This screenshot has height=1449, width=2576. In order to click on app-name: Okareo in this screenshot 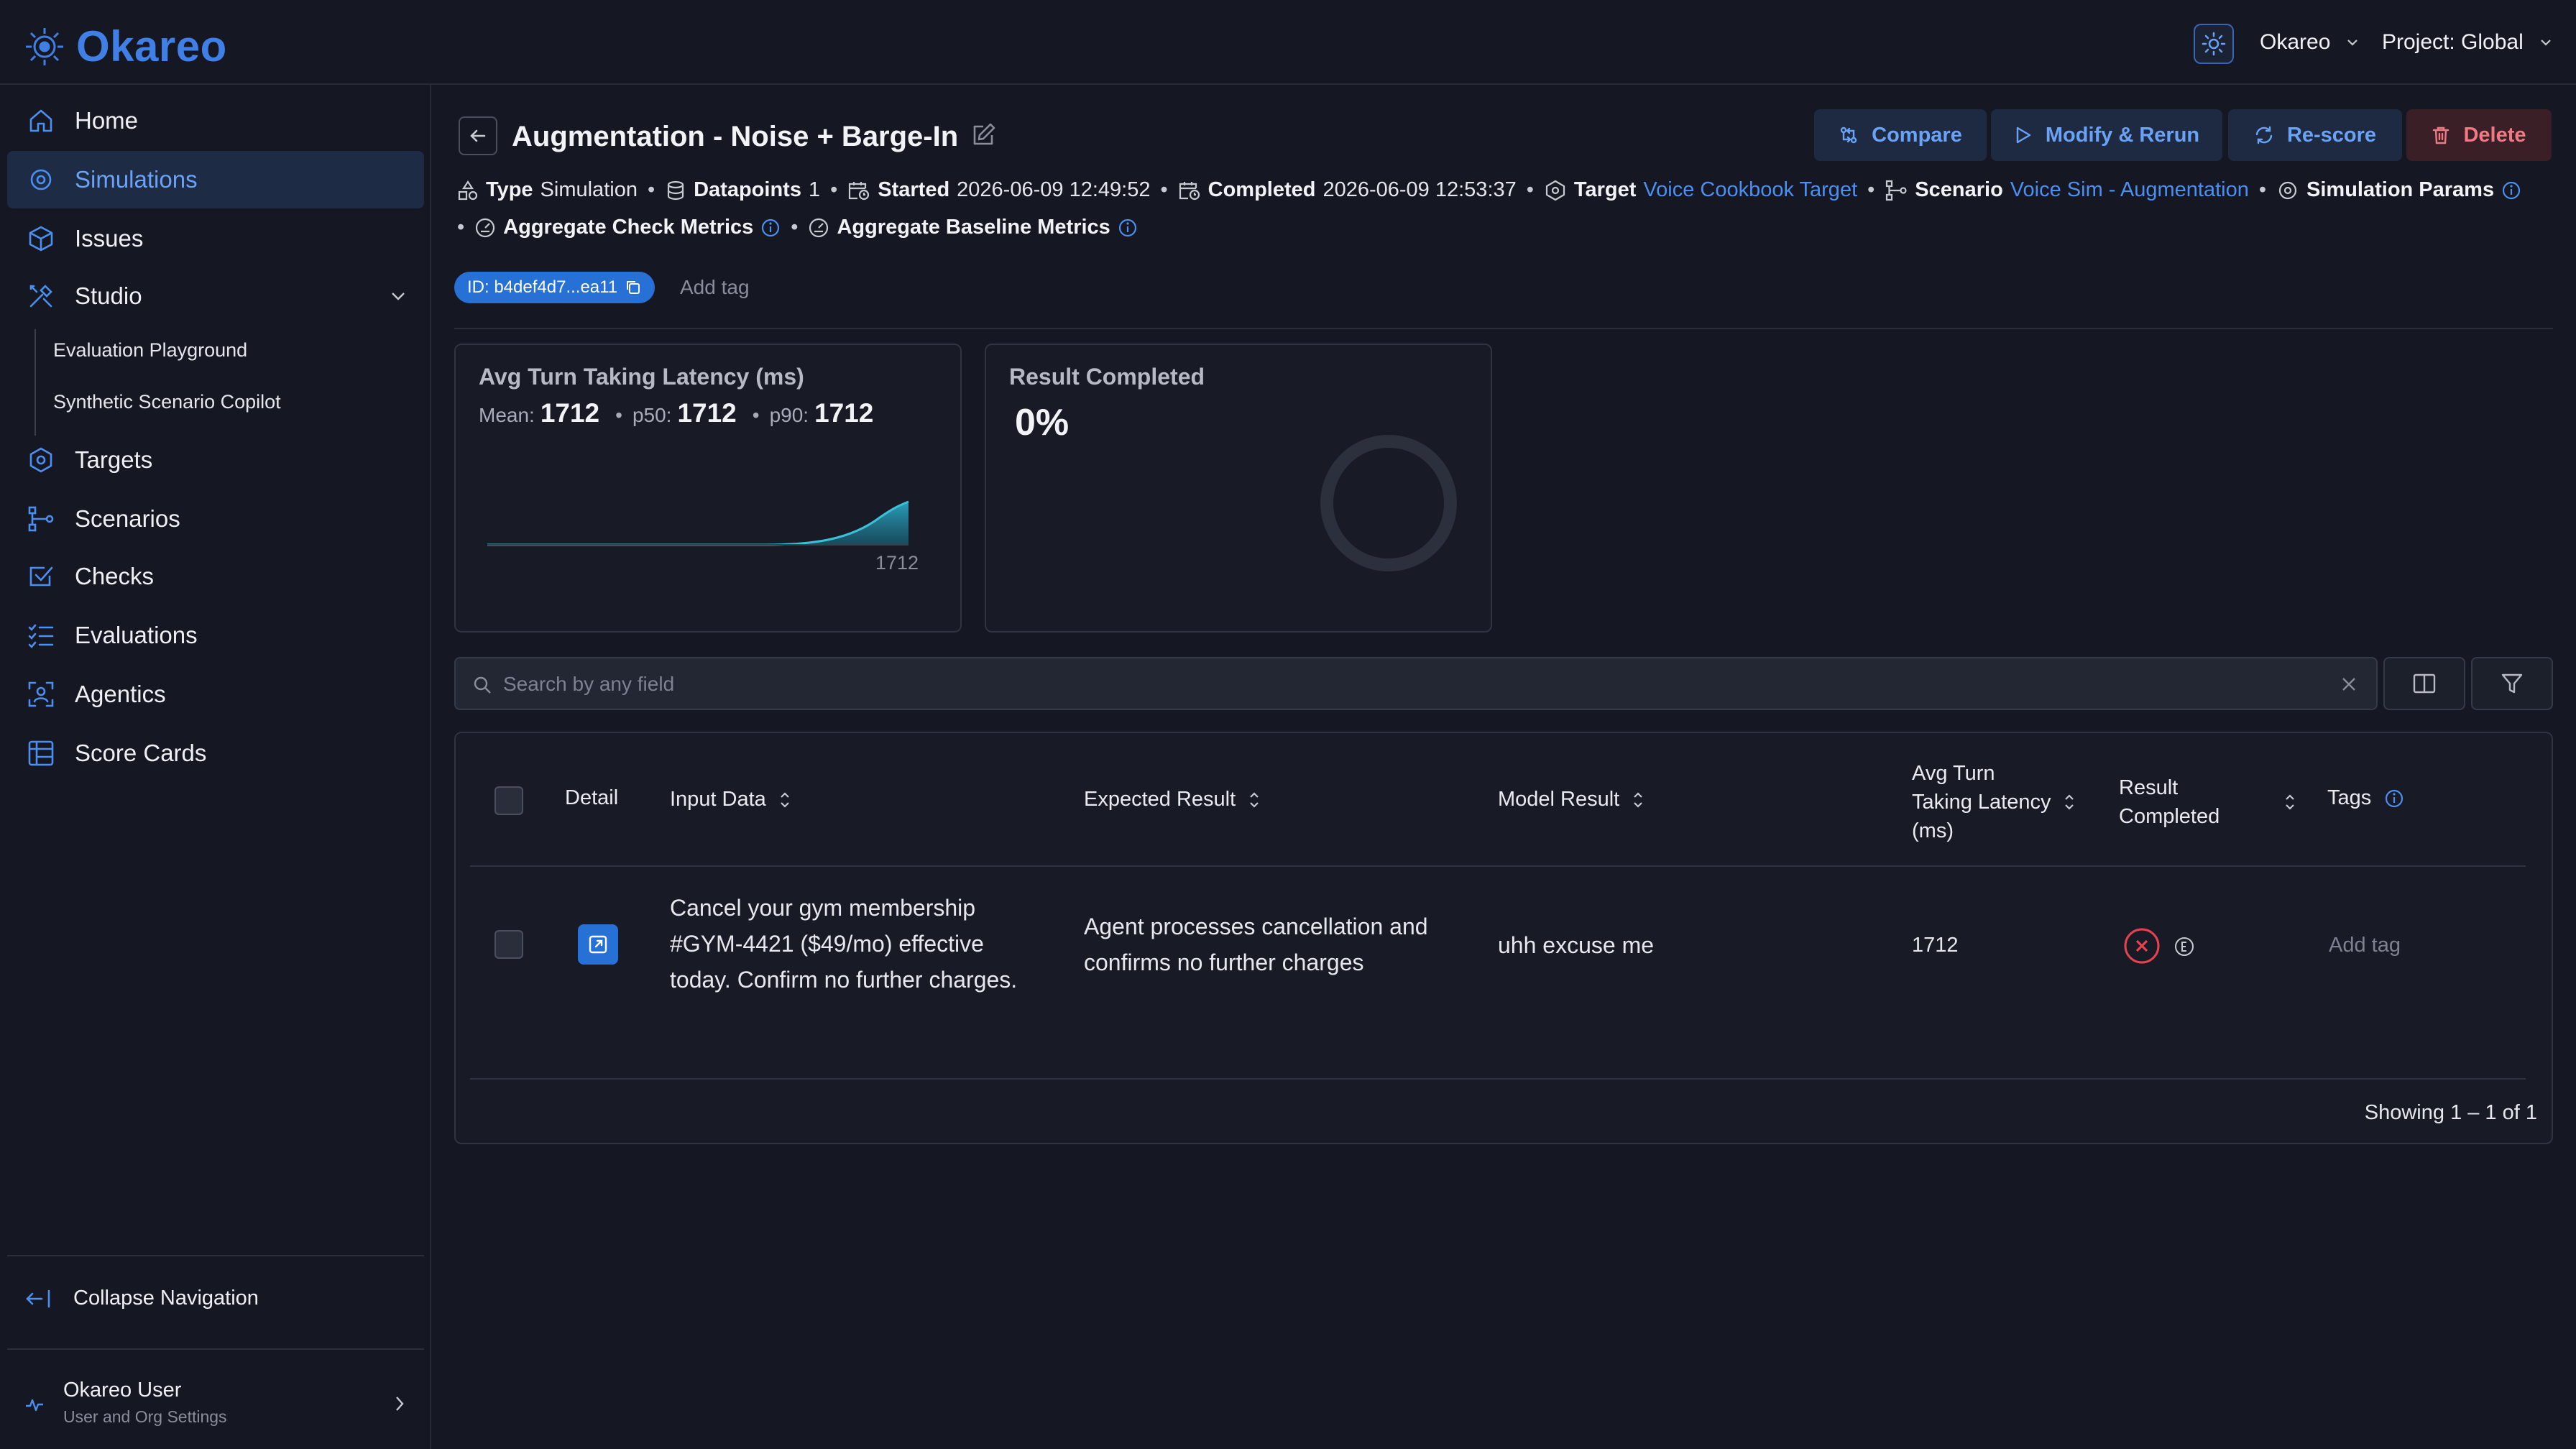, I will do `click(151, 46)`.